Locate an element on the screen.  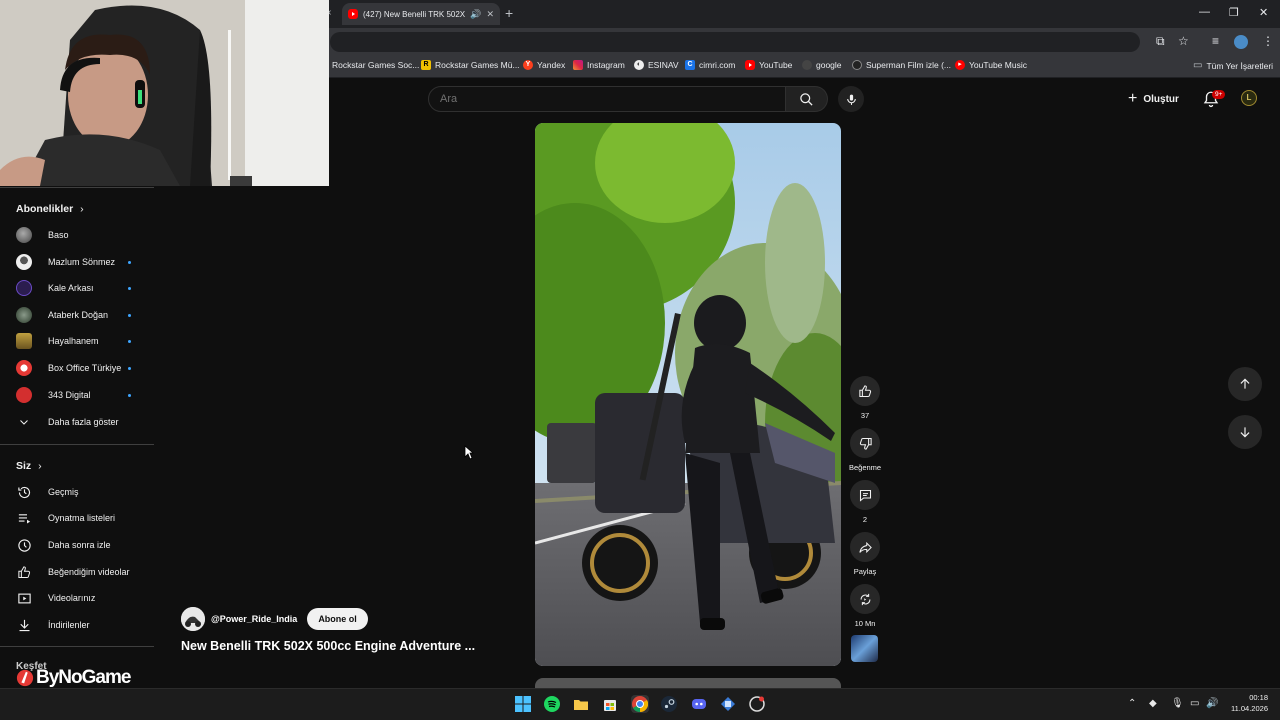
next-short-button is located at coordinates (1245, 432).